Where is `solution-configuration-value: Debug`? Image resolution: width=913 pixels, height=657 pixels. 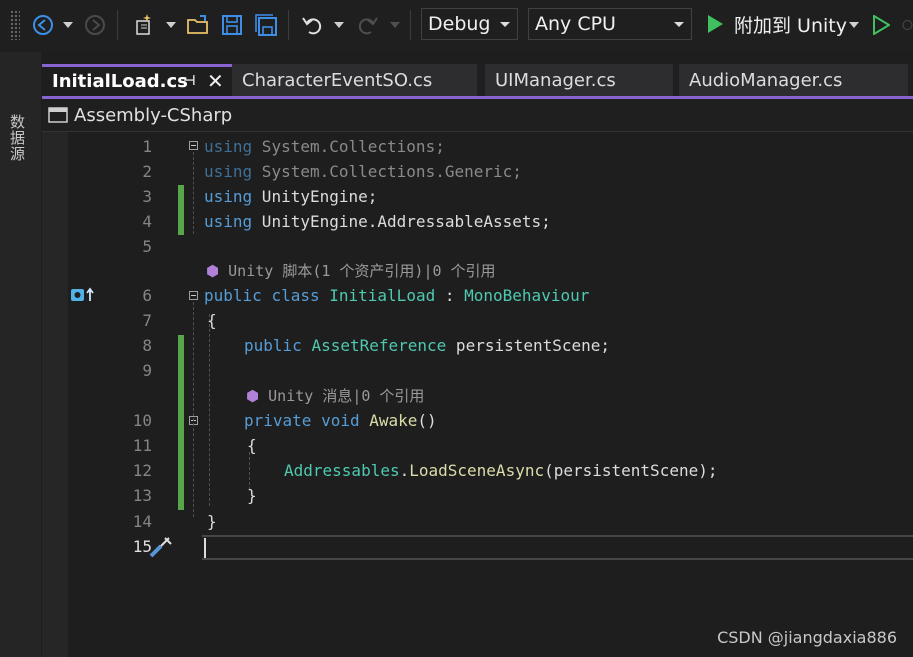
solution-configuration-value: Debug is located at coordinates (459, 24).